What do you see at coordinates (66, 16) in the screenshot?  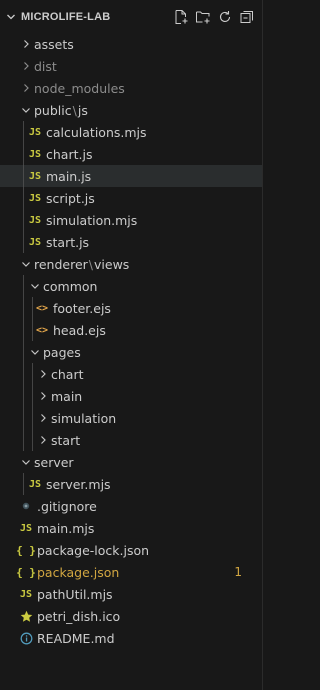 I see `workspace-title: MICROLIFE-LAB` at bounding box center [66, 16].